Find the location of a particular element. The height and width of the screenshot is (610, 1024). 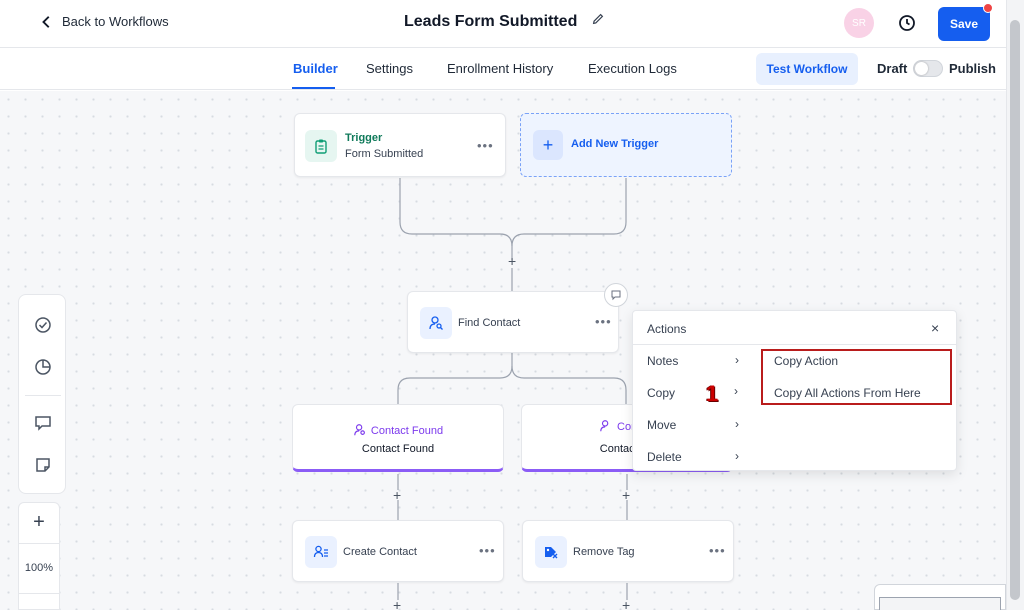

zoom-in-button: + is located at coordinates (39, 522).